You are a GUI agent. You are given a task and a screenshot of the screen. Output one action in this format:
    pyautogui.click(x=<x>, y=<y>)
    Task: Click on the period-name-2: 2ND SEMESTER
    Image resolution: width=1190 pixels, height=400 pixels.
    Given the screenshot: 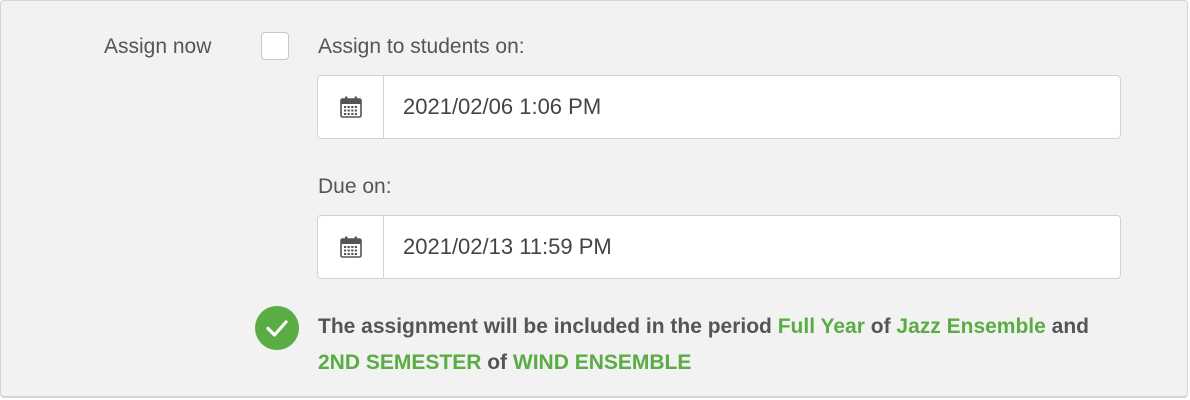 What is the action you would take?
    pyautogui.click(x=400, y=362)
    